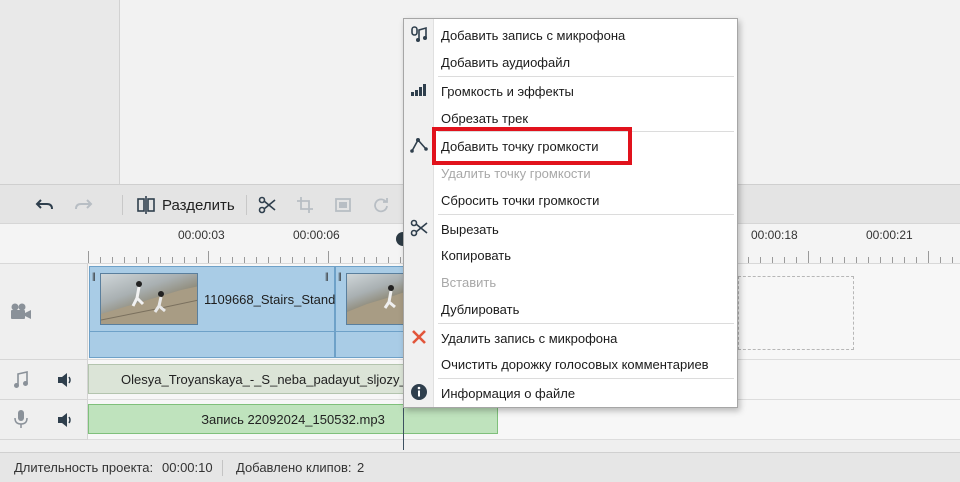  What do you see at coordinates (585, 338) in the screenshot?
I see `menu-item-delete-mic-recording: Удалить запись с микрофона` at bounding box center [585, 338].